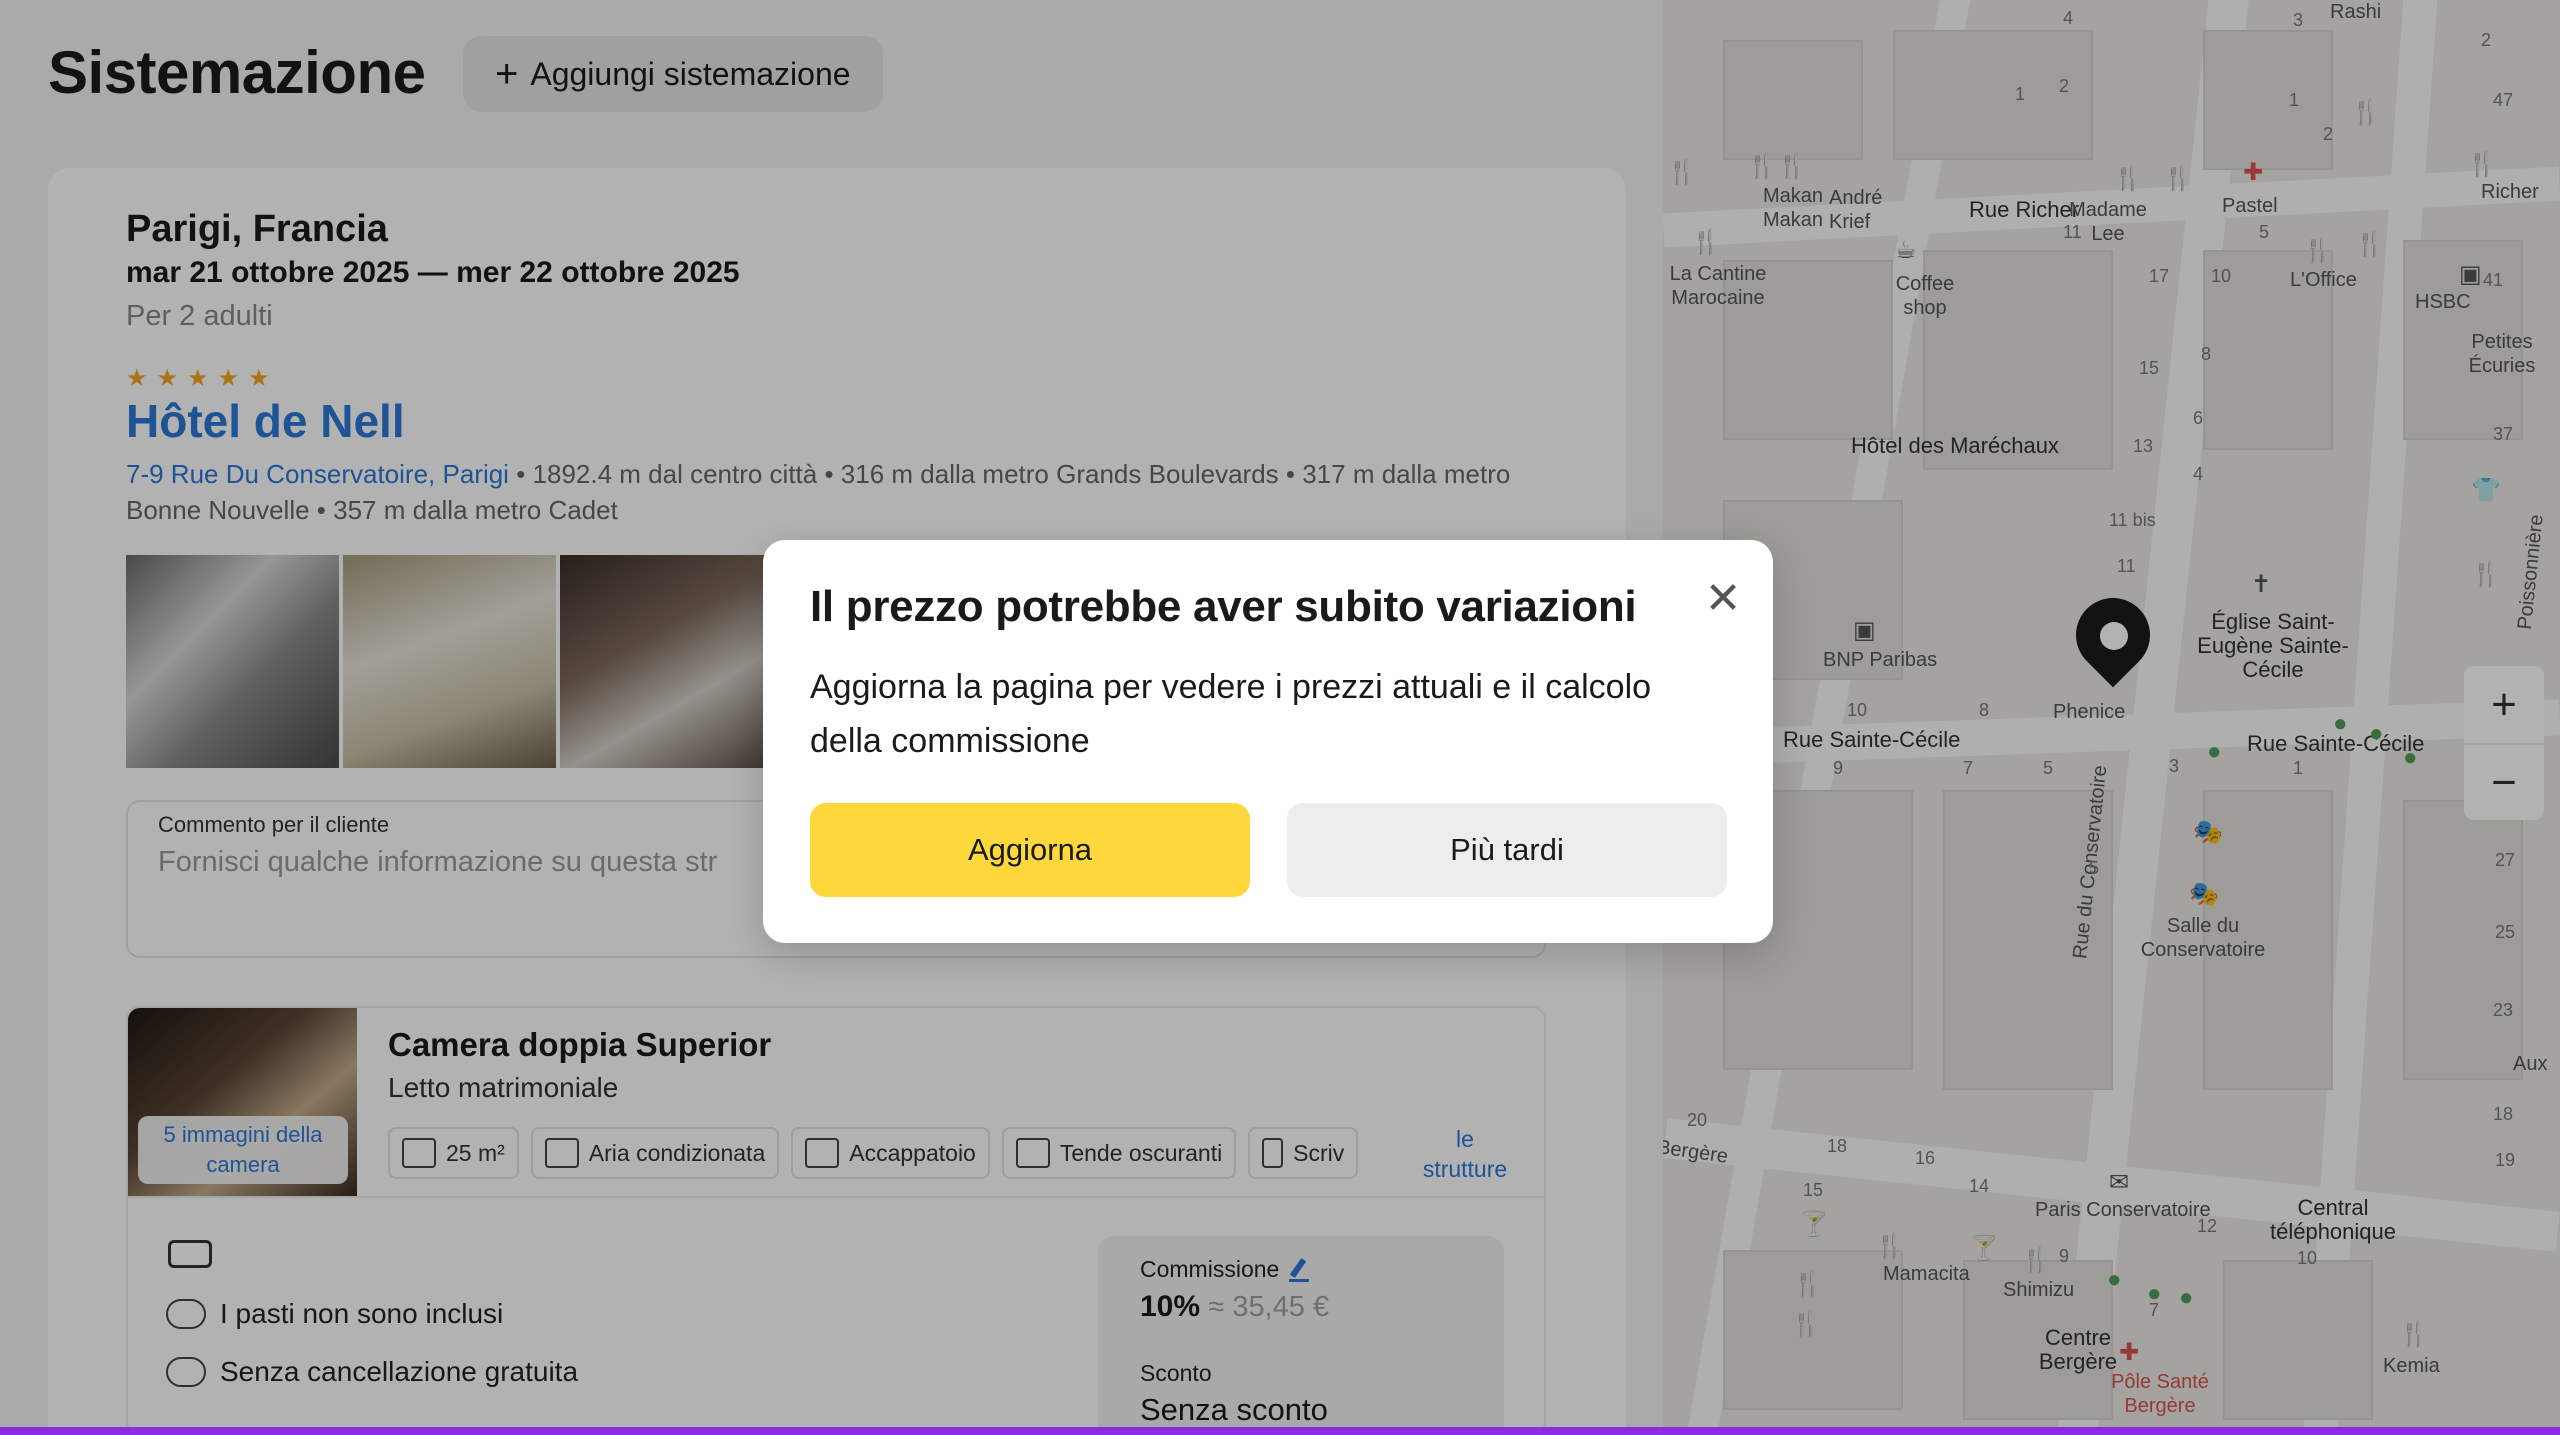 Image resolution: width=2560 pixels, height=1435 pixels. I want to click on later-button: Più tardi, so click(1507, 850).